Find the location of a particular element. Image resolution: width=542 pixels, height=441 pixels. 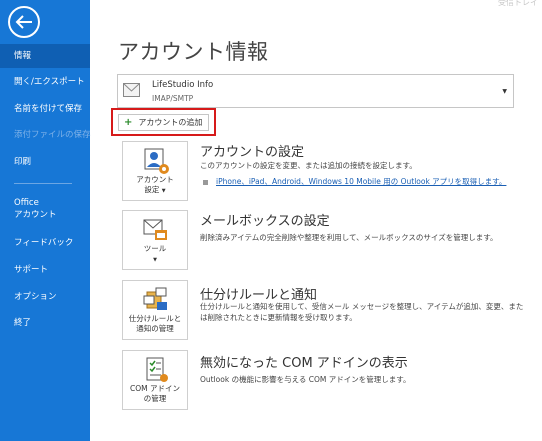

manage-rules-tile: 仕分けルールと 通知の管理 is located at coordinates (155, 310).